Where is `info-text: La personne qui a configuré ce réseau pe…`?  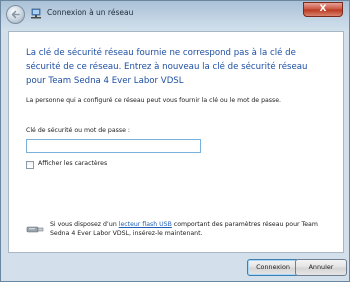
info-text: La personne qui a configuré ce réseau pe… is located at coordinates (154, 100).